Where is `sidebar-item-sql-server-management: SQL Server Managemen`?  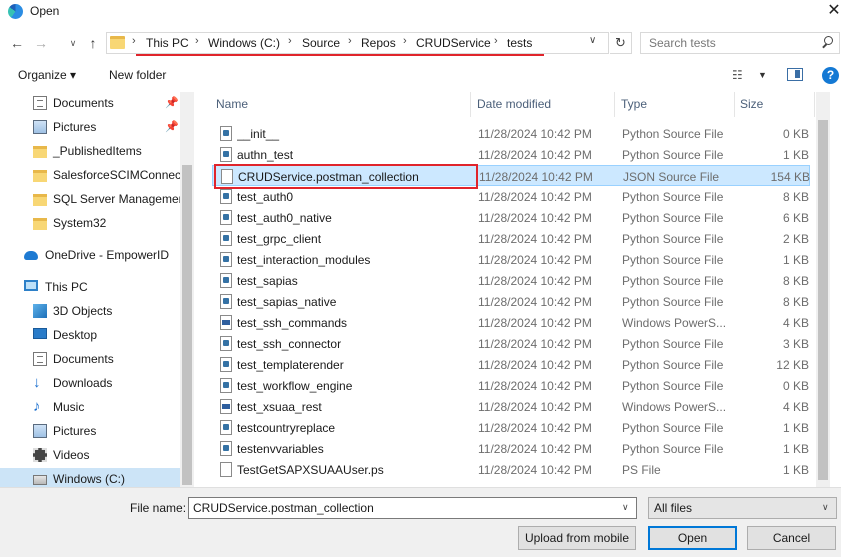 sidebar-item-sql-server-management: SQL Server Managemen is located at coordinates (90, 199).